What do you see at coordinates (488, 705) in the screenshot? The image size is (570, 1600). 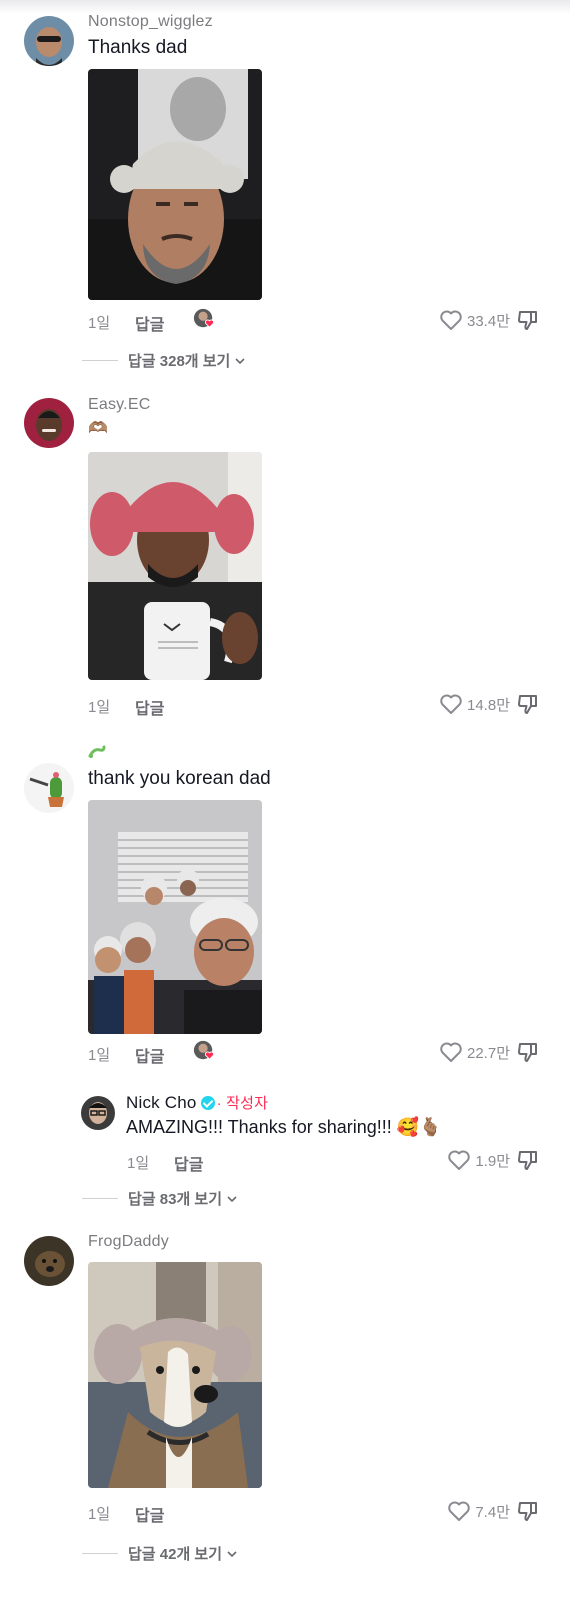 I see `like-count: 14.8만` at bounding box center [488, 705].